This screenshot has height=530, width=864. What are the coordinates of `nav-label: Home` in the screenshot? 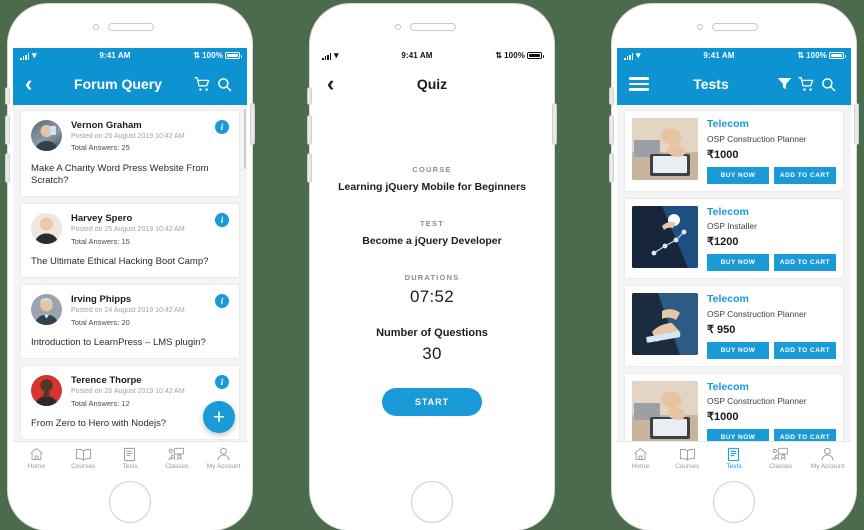 It's located at (36, 466).